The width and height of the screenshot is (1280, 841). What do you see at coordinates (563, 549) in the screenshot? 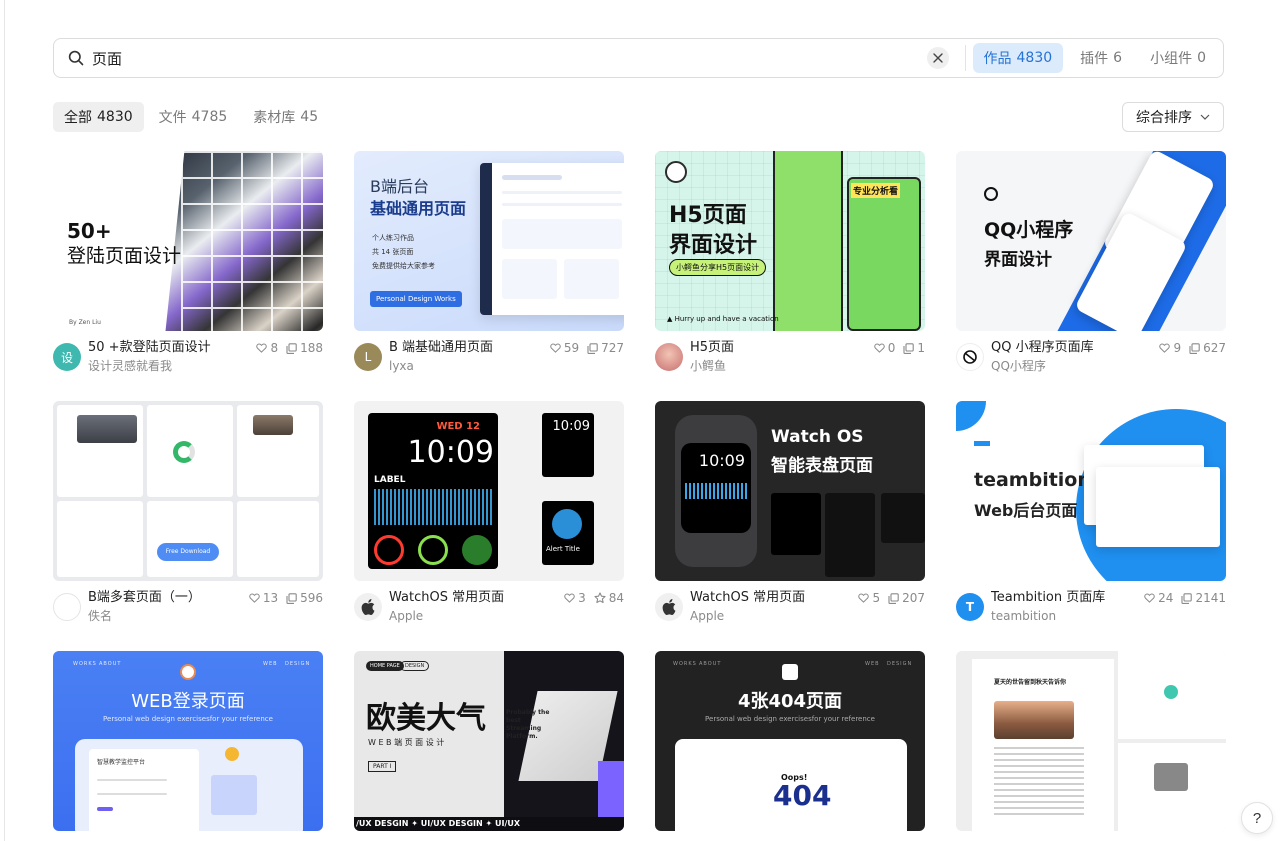
I see `thumb-small-label: Alert Title` at bounding box center [563, 549].